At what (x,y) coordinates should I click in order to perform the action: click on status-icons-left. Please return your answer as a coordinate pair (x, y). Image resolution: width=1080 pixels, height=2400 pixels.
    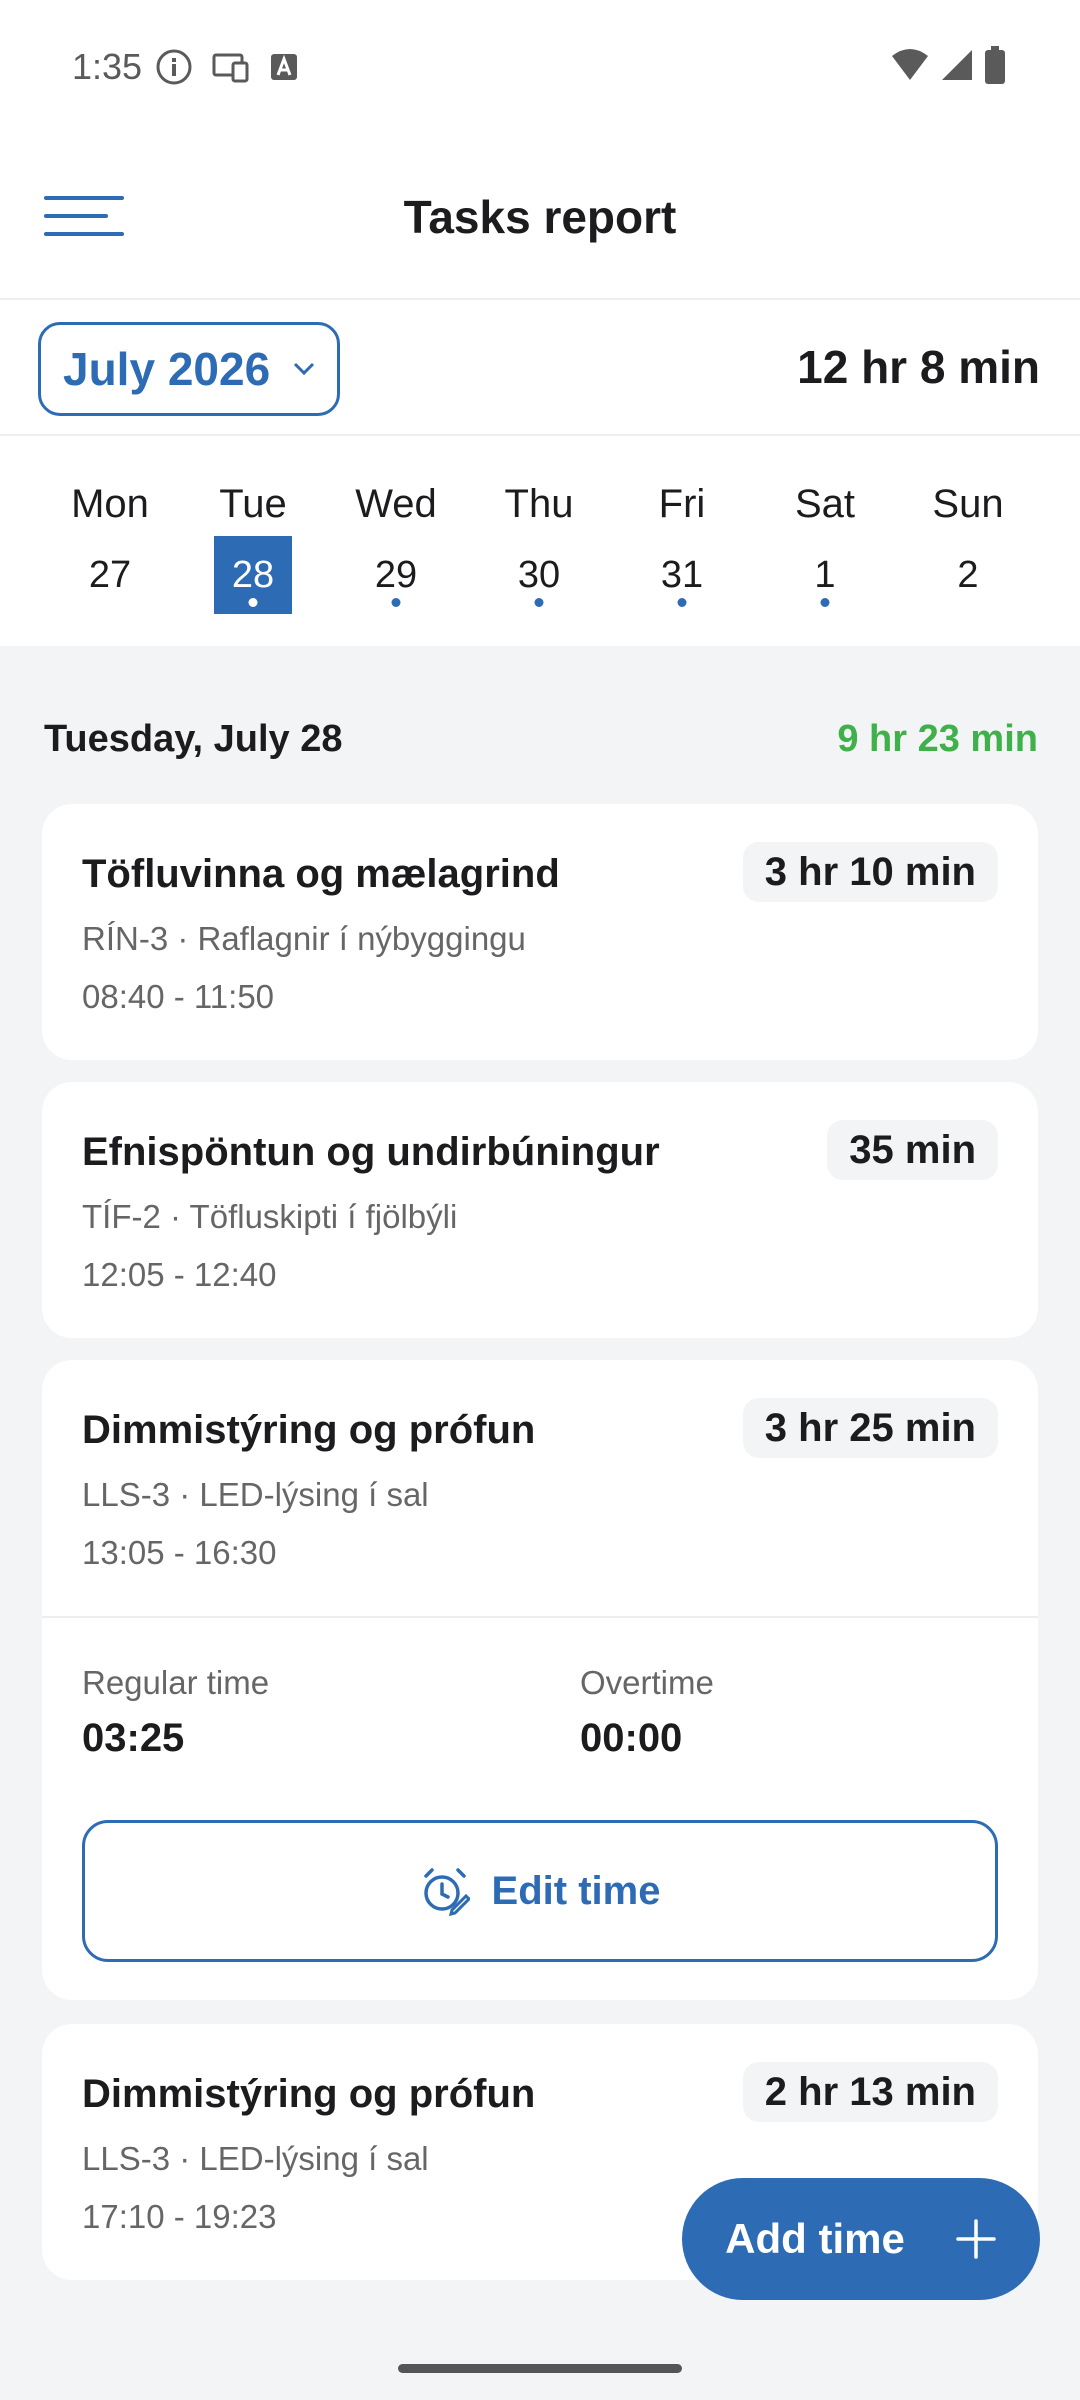
    Looking at the image, I should click on (227, 67).